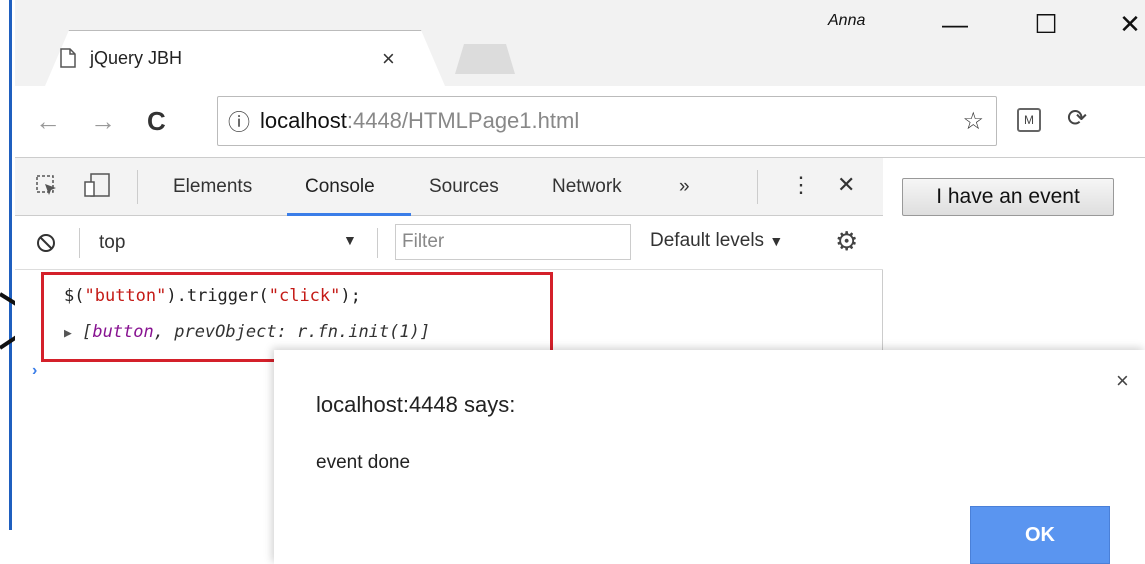 The image size is (1145, 564). I want to click on minimize-button: —, so click(955, 24).